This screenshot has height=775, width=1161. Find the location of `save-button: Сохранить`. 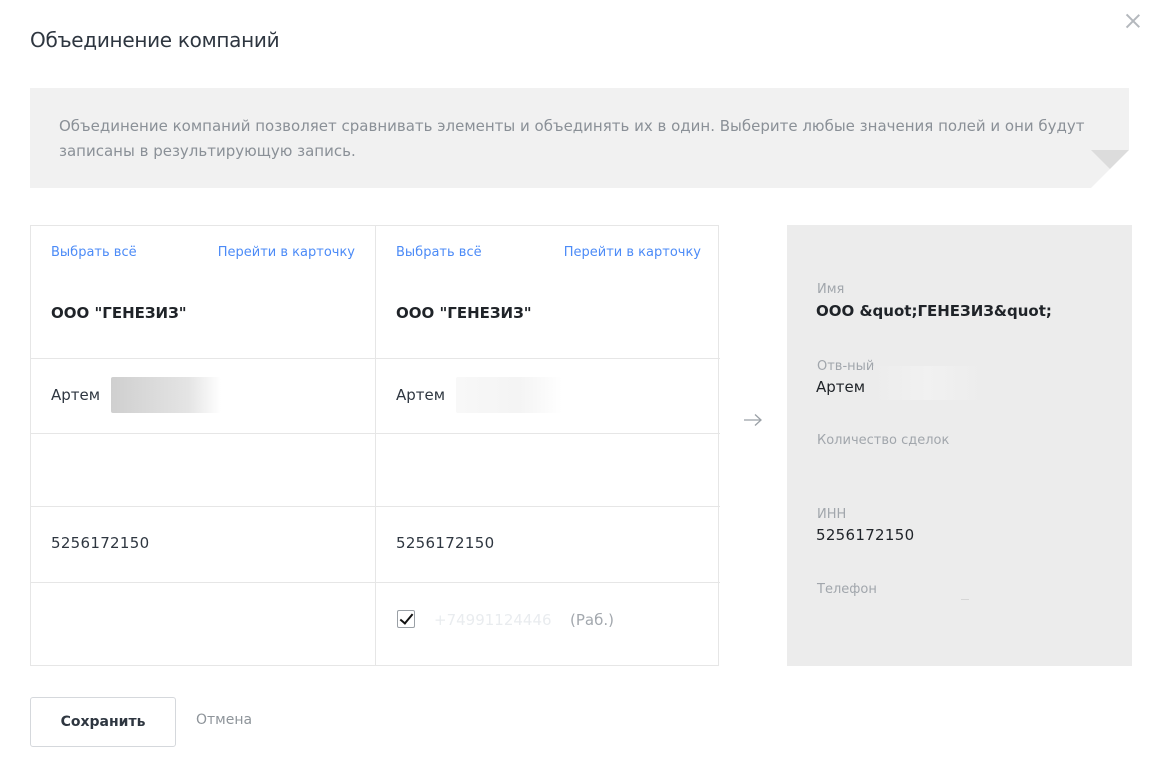

save-button: Сохранить is located at coordinates (103, 722).